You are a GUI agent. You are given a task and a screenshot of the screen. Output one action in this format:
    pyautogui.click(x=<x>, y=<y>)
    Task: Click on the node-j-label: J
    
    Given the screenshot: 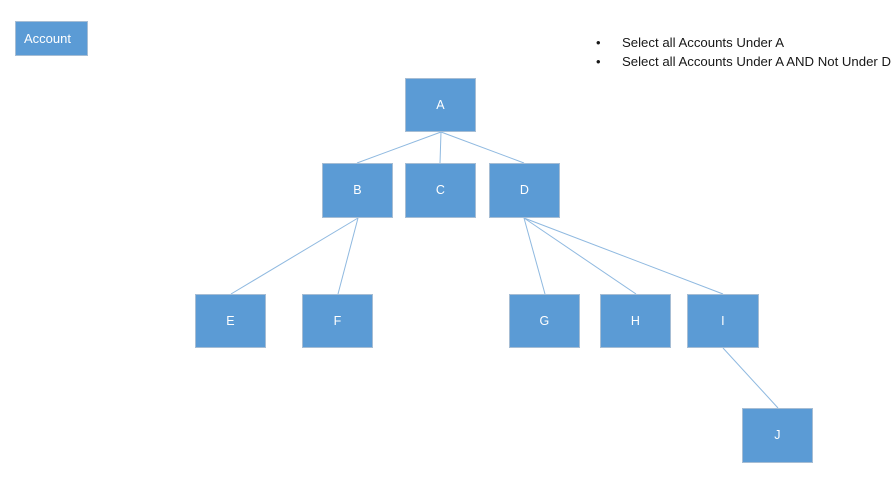 What is the action you would take?
    pyautogui.click(x=777, y=435)
    